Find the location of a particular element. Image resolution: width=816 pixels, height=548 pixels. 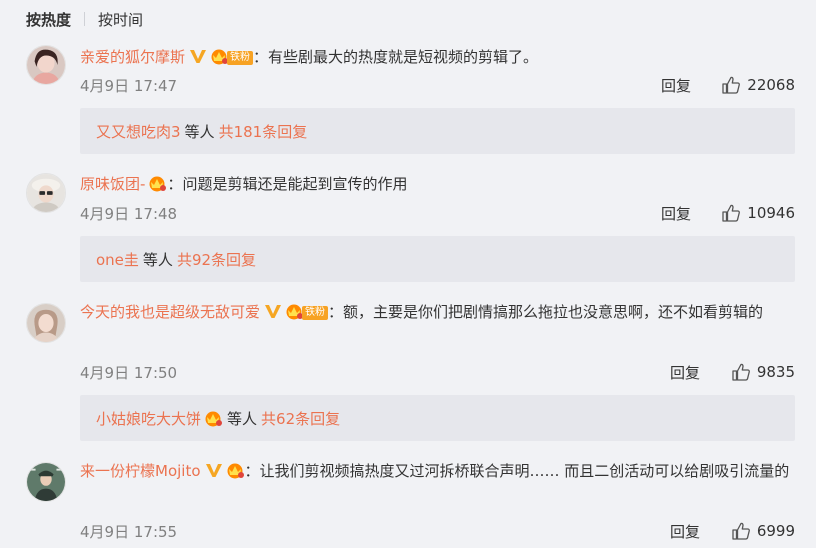

comment-time: 4月9日 17:47 is located at coordinates (129, 86).